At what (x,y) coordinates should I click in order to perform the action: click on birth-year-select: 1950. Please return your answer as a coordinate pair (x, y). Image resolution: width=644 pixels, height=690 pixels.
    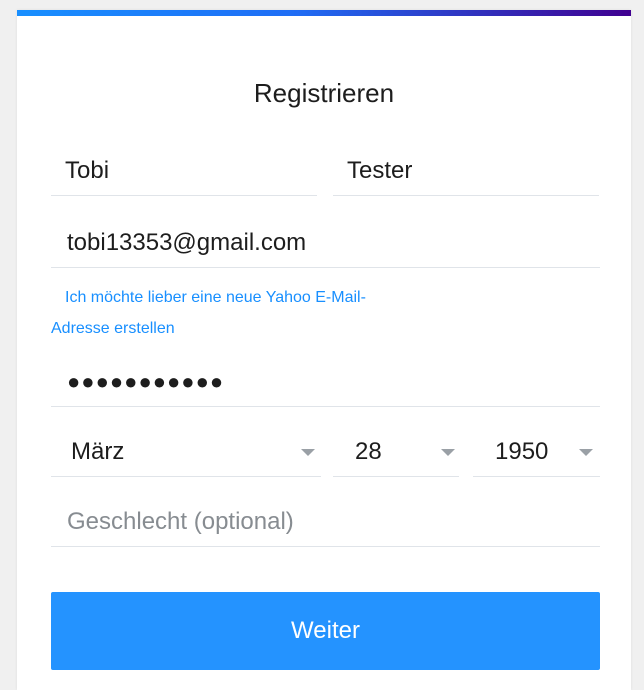
    Looking at the image, I should click on (536, 452).